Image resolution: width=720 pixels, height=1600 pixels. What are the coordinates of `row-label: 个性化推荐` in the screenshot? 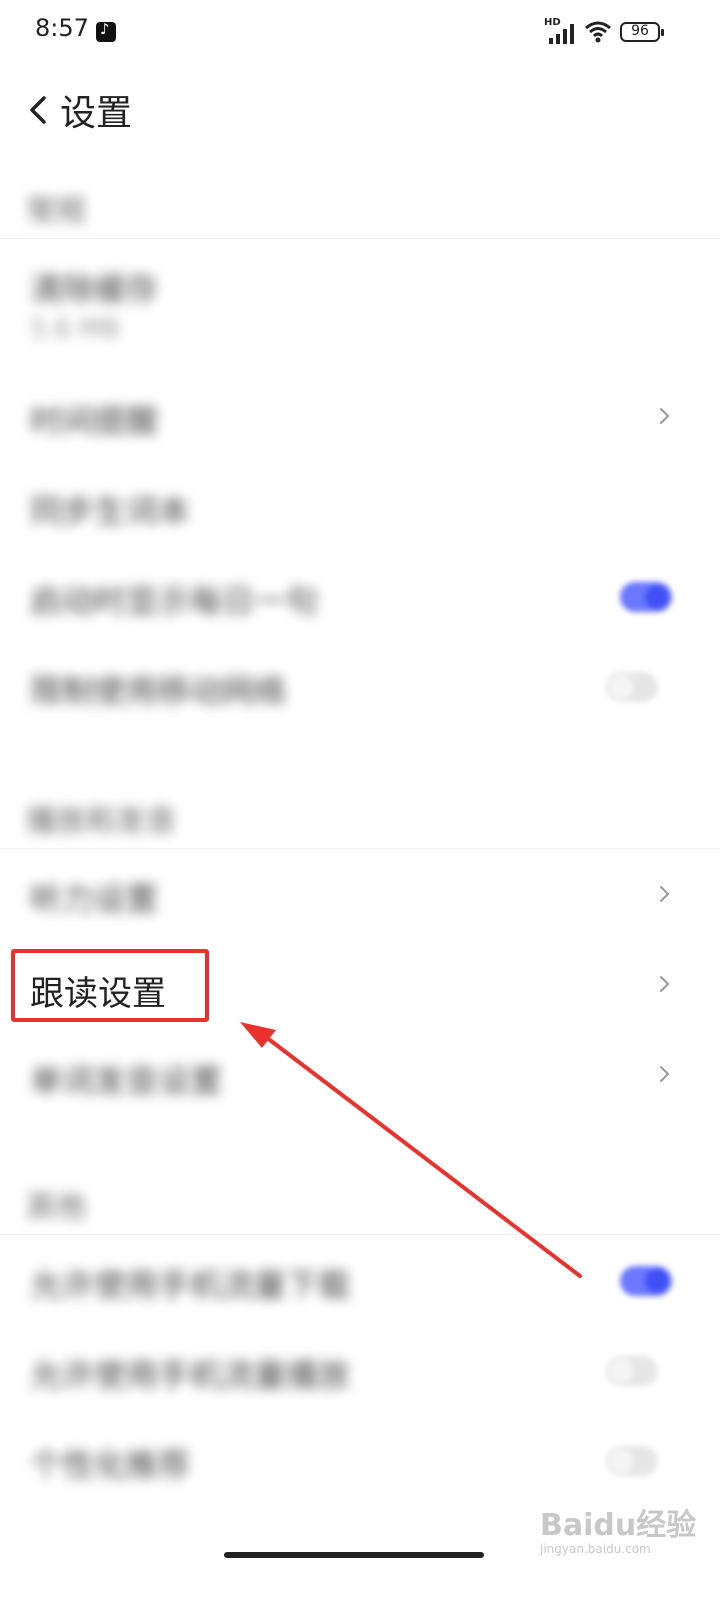 It's located at (110, 1465).